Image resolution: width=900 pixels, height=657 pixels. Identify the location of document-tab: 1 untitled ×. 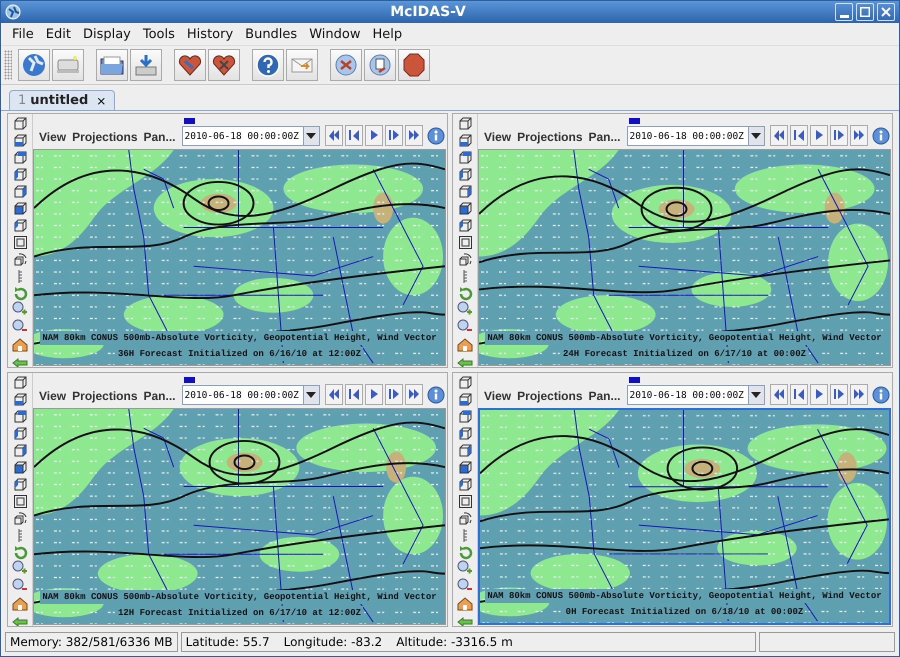
(62, 100).